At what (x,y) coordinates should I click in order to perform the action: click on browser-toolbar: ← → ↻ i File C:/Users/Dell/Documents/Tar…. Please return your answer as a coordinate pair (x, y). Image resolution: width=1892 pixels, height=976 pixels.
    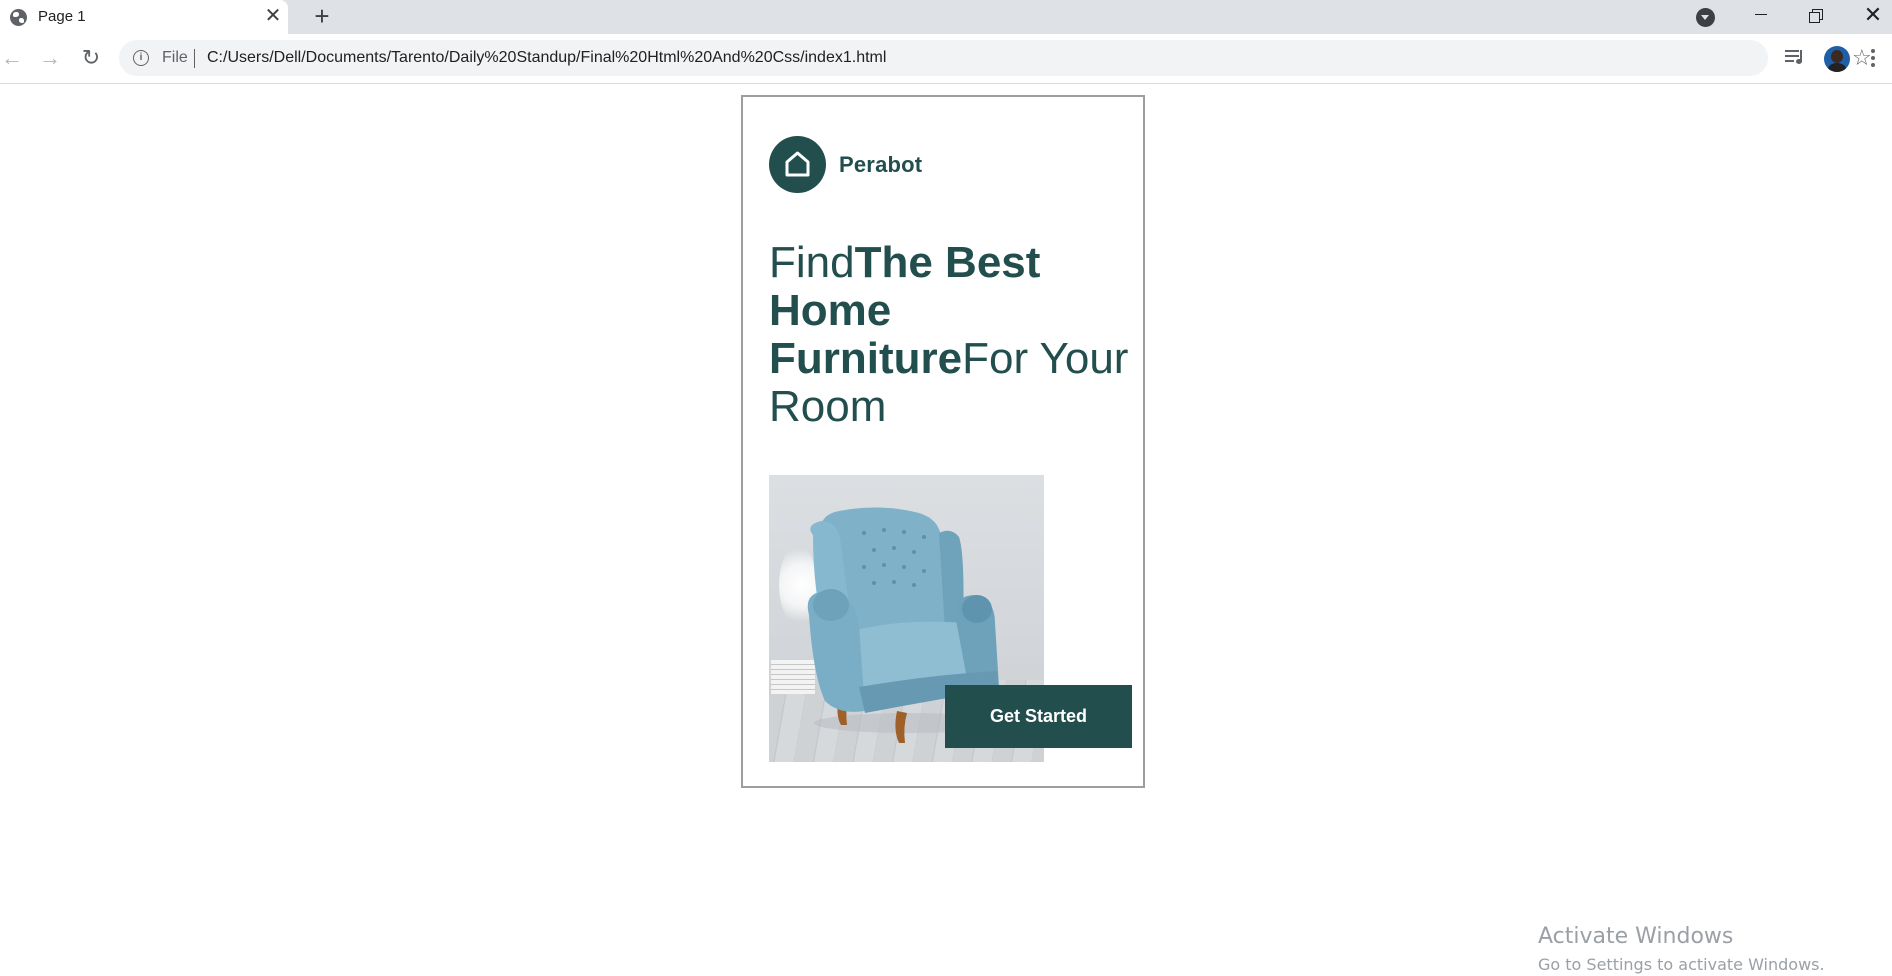
    Looking at the image, I should click on (946, 59).